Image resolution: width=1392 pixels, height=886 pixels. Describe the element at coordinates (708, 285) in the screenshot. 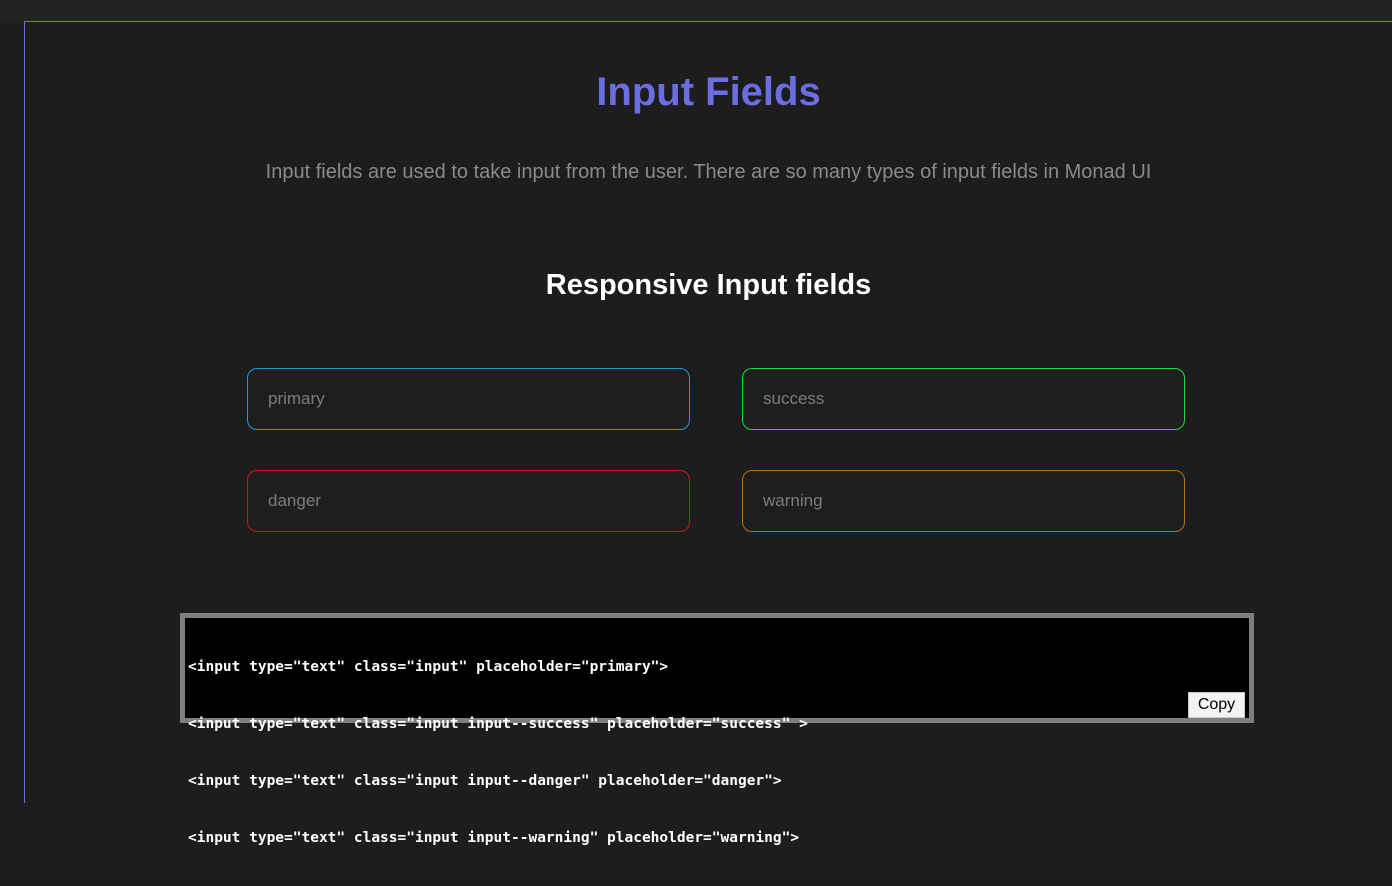

I see `section-title: Responsive Input fields` at that location.